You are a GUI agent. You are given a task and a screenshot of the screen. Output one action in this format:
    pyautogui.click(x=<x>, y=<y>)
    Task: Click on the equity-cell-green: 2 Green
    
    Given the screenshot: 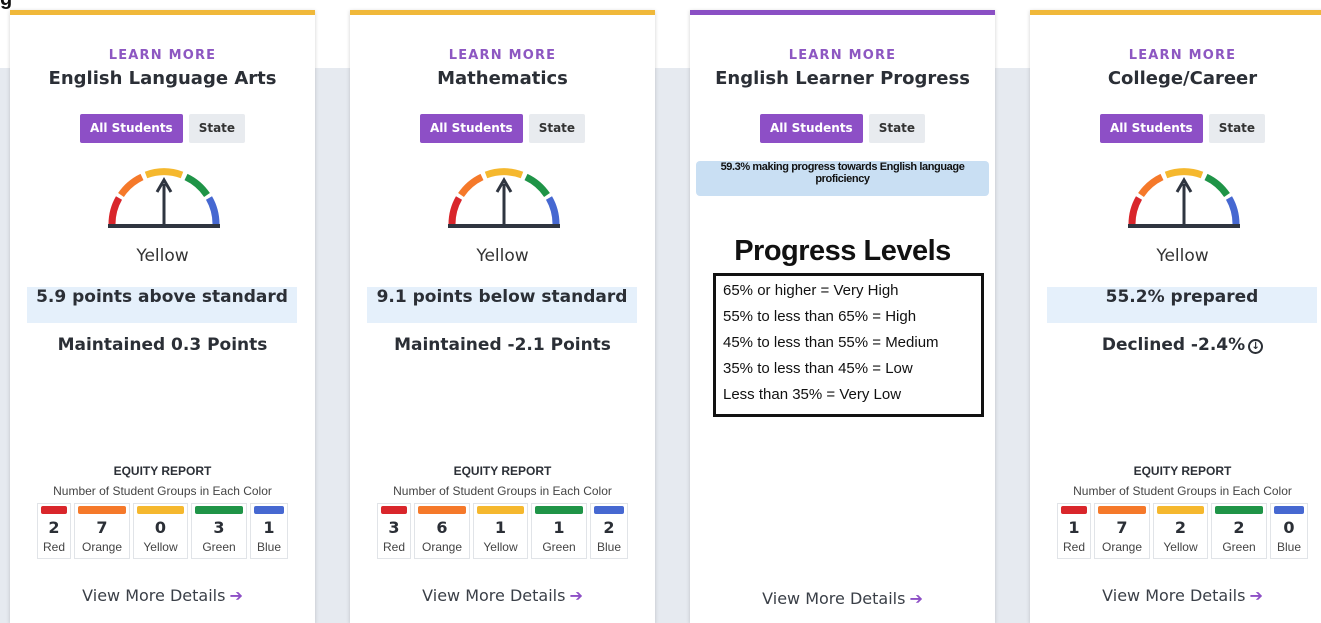 What is the action you would take?
    pyautogui.click(x=1239, y=531)
    